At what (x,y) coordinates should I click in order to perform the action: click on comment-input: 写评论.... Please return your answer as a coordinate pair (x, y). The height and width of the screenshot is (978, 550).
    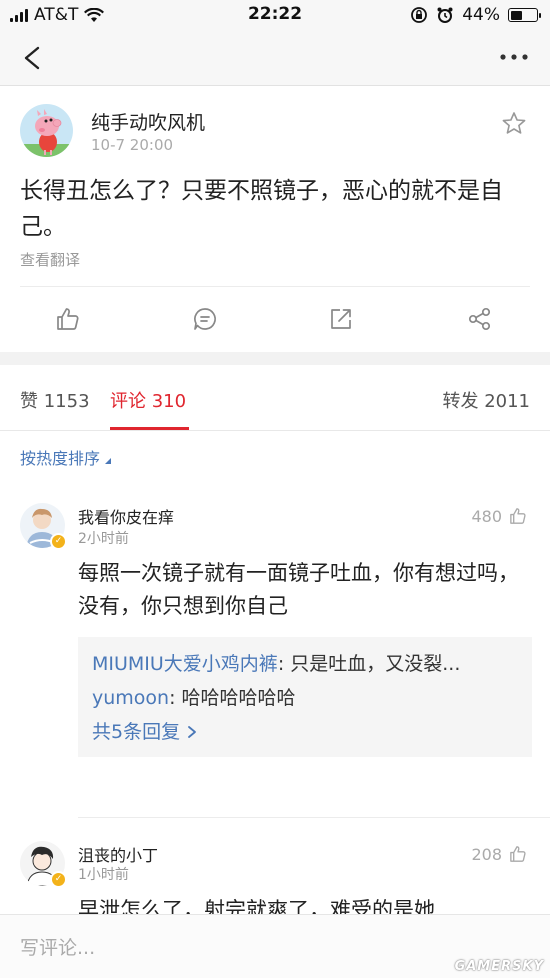
    Looking at the image, I should click on (57, 946).